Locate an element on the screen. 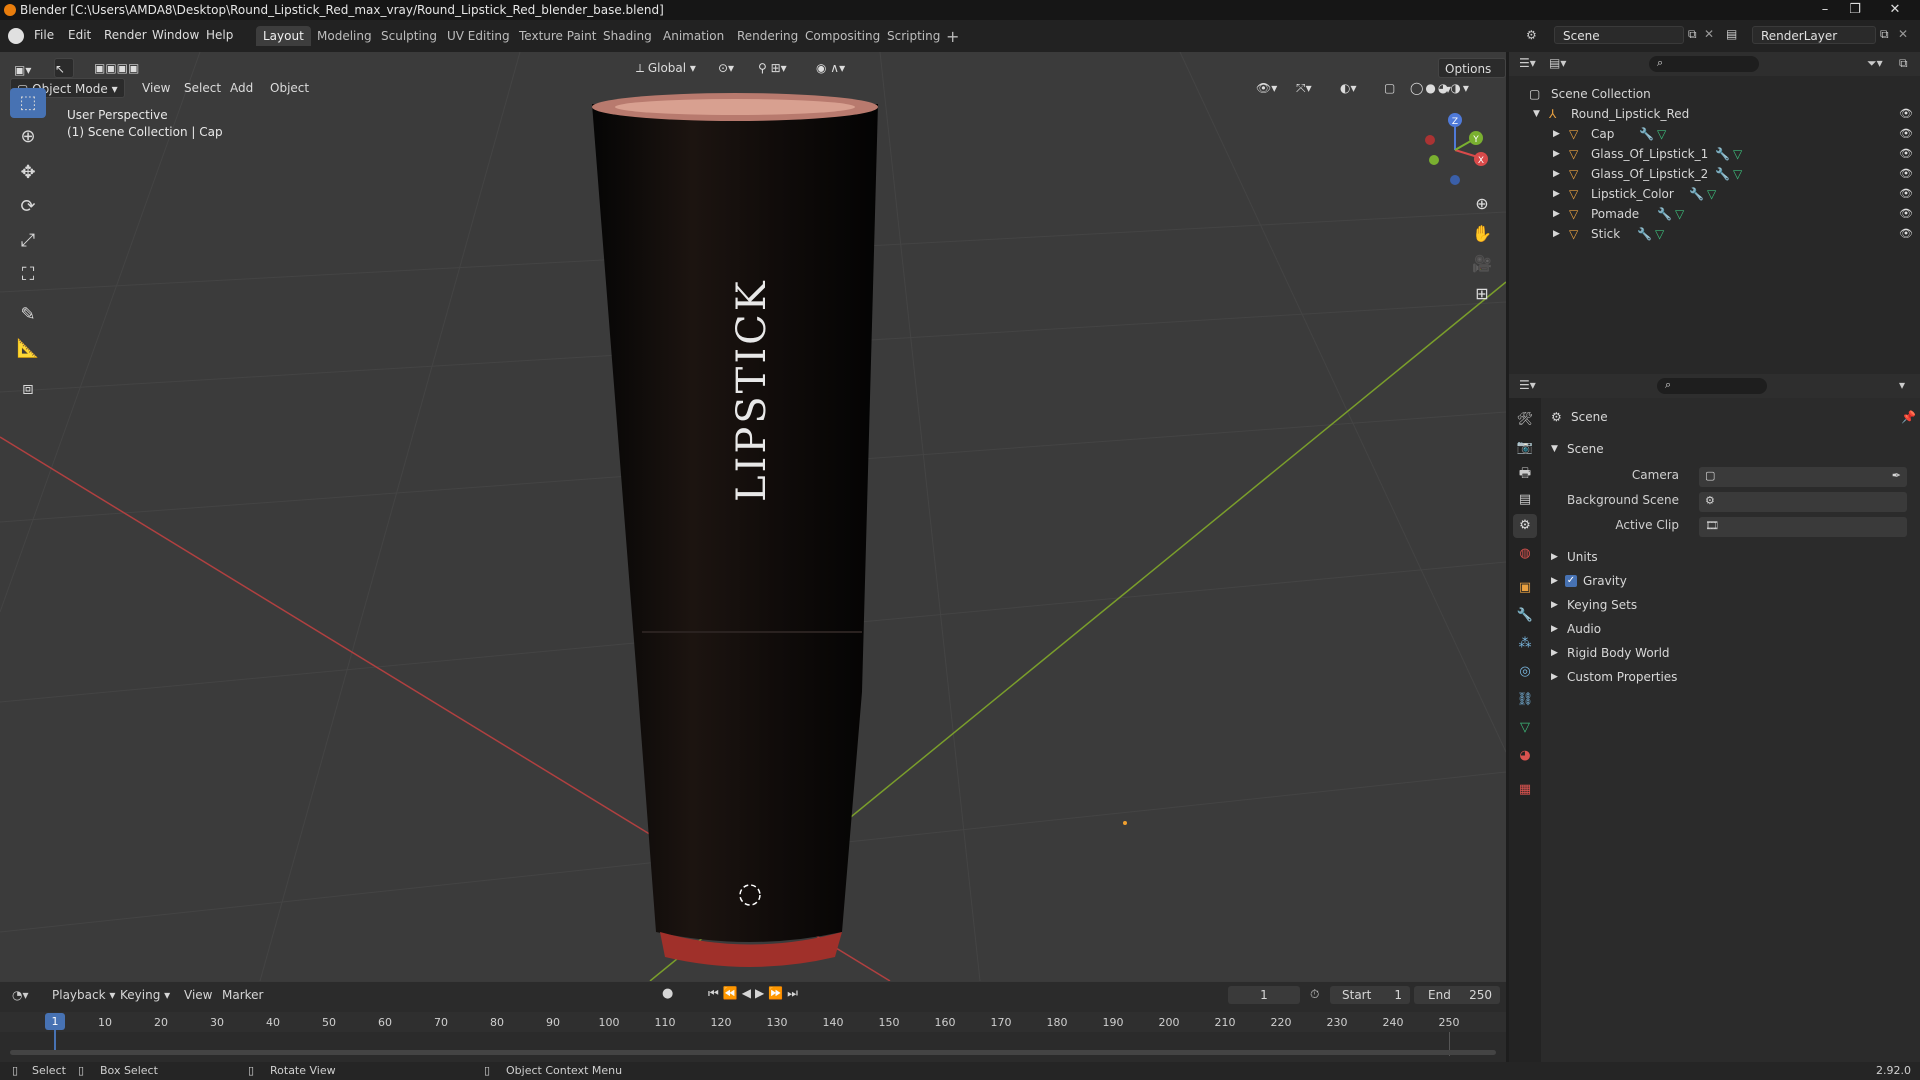 This screenshot has height=1080, width=1920. outliner-row-collection: ▼ ⅄ Round_Lipstick_Red 👁 is located at coordinates (1714, 114).